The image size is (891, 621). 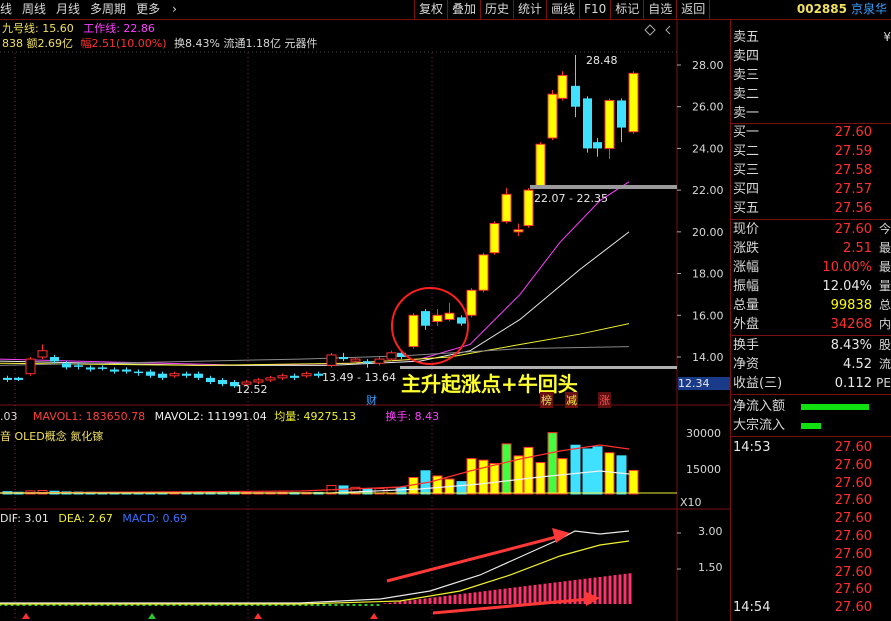 I want to click on cursor-price-tag: 12.34, so click(x=704, y=383).